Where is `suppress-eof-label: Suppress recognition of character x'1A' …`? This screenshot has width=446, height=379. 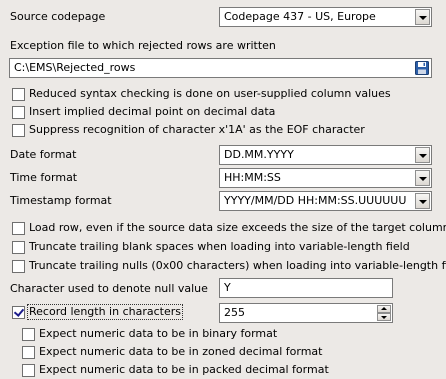 suppress-eof-label: Suppress recognition of character x'1A' … is located at coordinates (197, 129).